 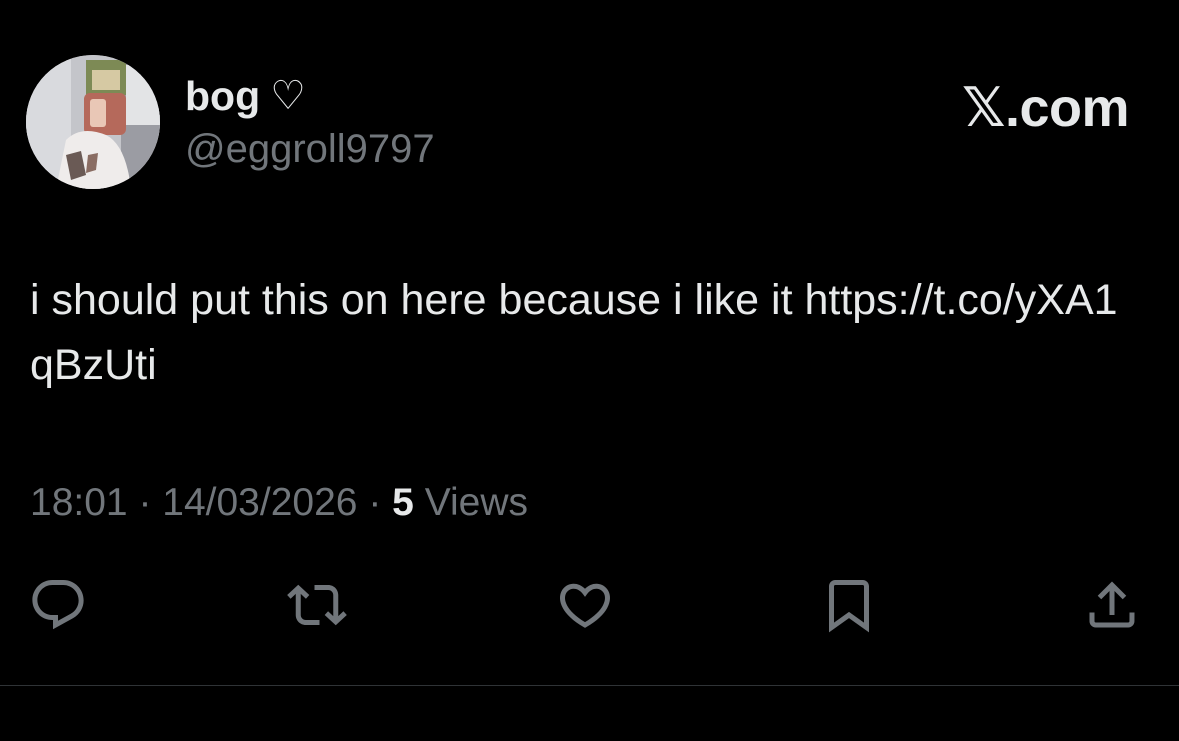 I want to click on avatar-photo, so click(x=93, y=122).